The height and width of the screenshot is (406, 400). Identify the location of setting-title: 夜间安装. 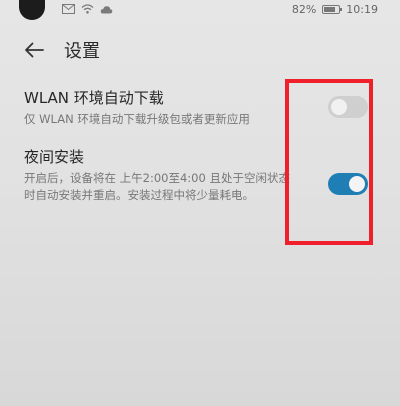
(54, 157).